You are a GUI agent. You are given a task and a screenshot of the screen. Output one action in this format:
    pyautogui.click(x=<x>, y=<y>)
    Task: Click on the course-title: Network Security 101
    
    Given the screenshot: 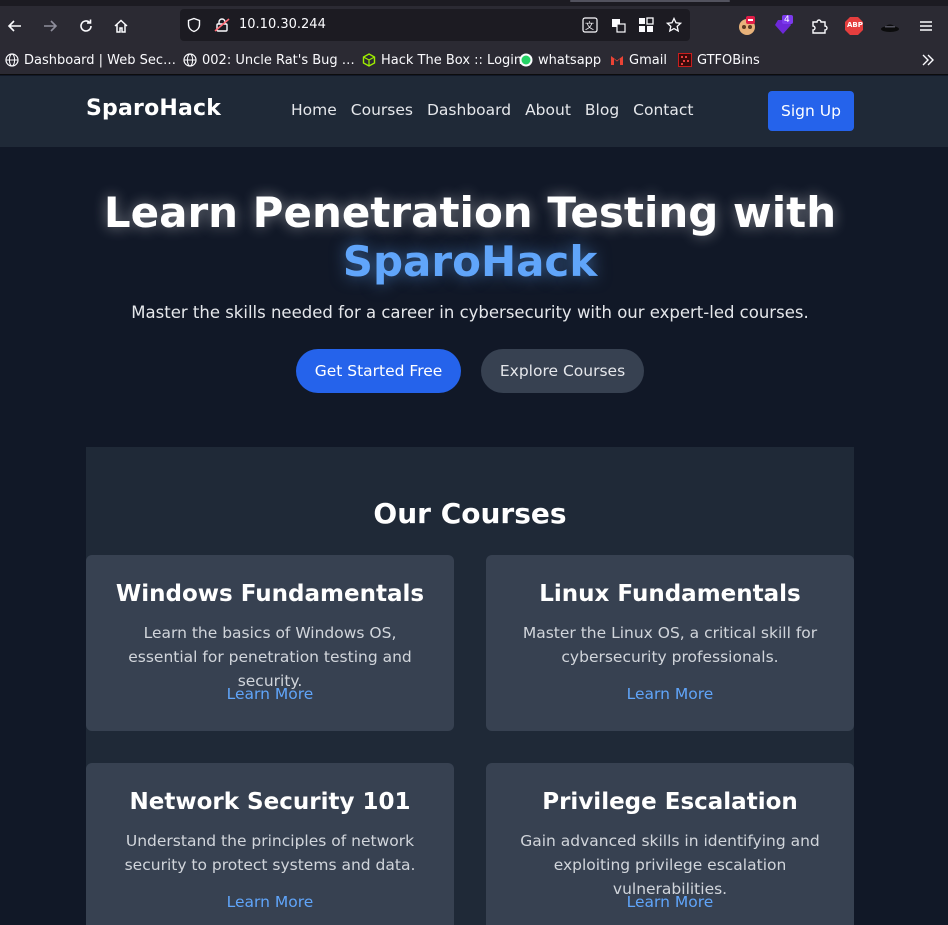 What is the action you would take?
    pyautogui.click(x=270, y=802)
    